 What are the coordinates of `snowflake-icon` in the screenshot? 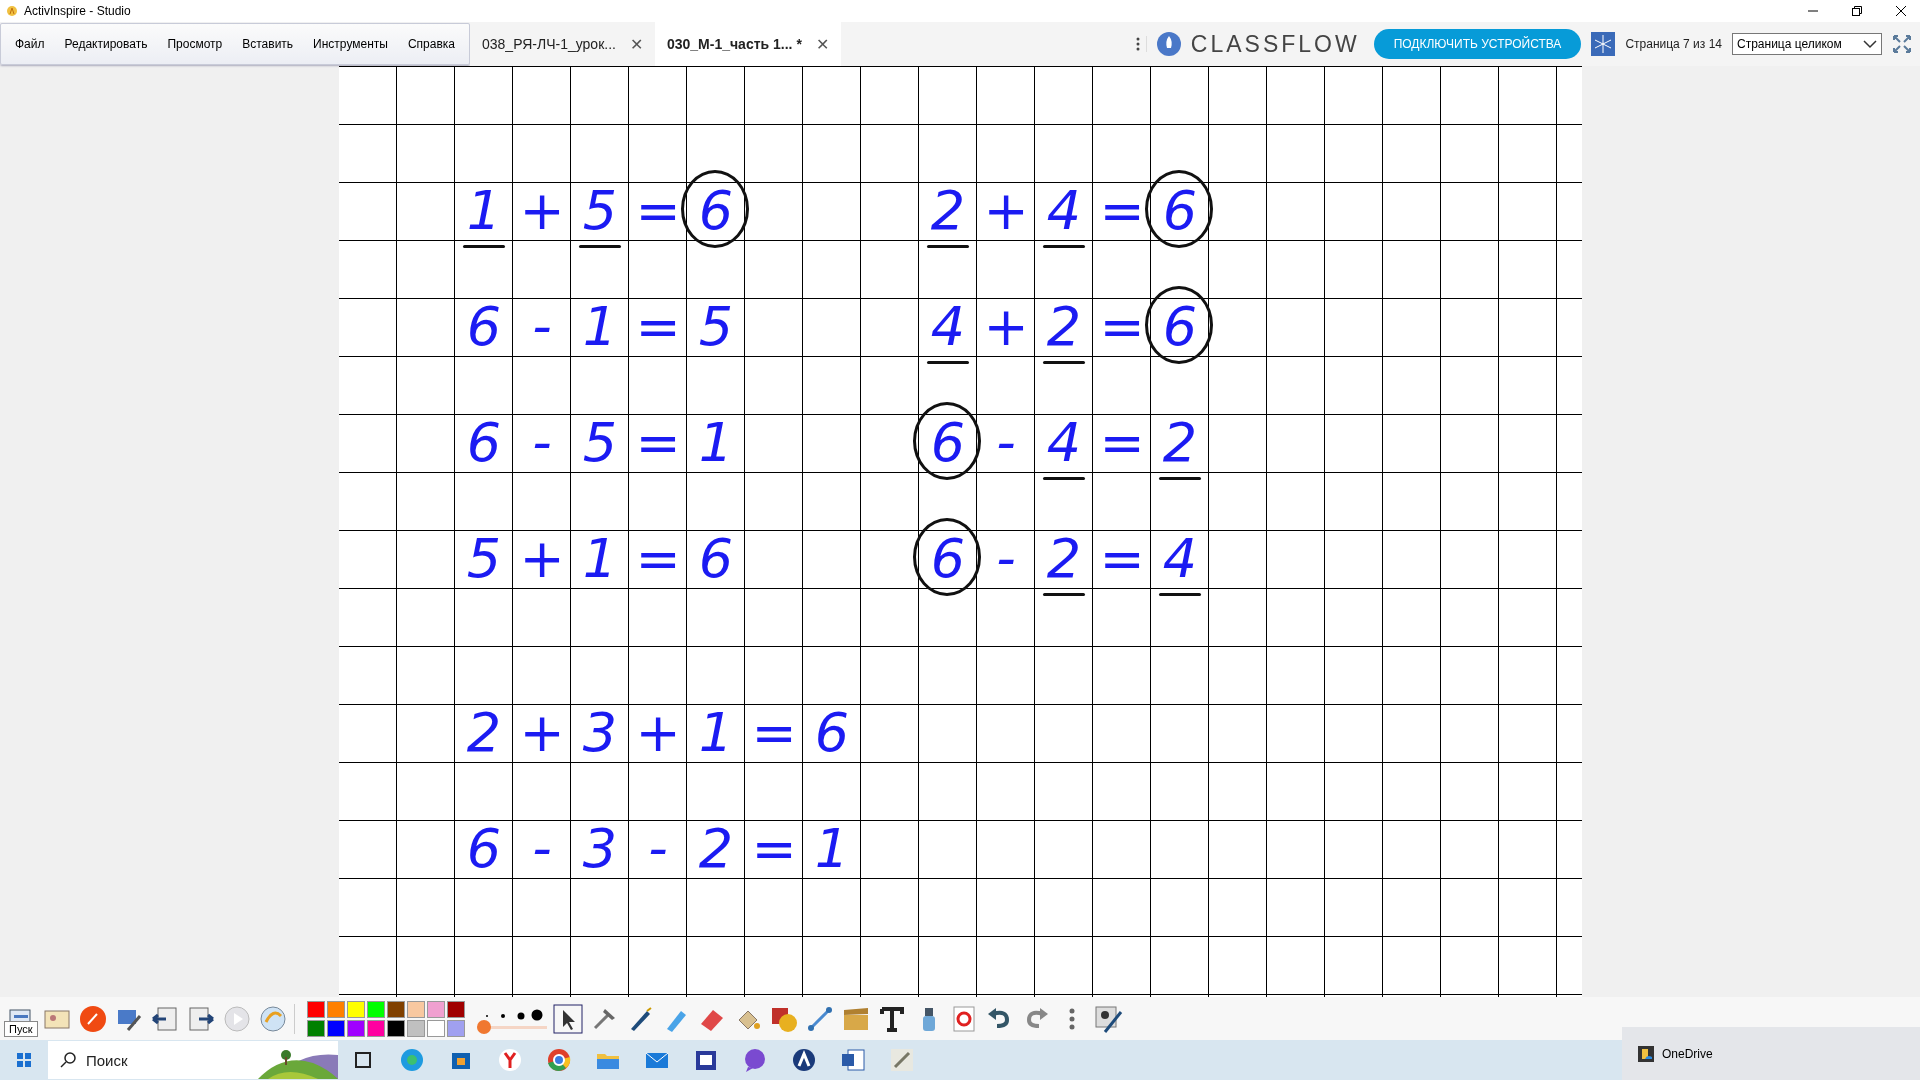 It's located at (1603, 44).